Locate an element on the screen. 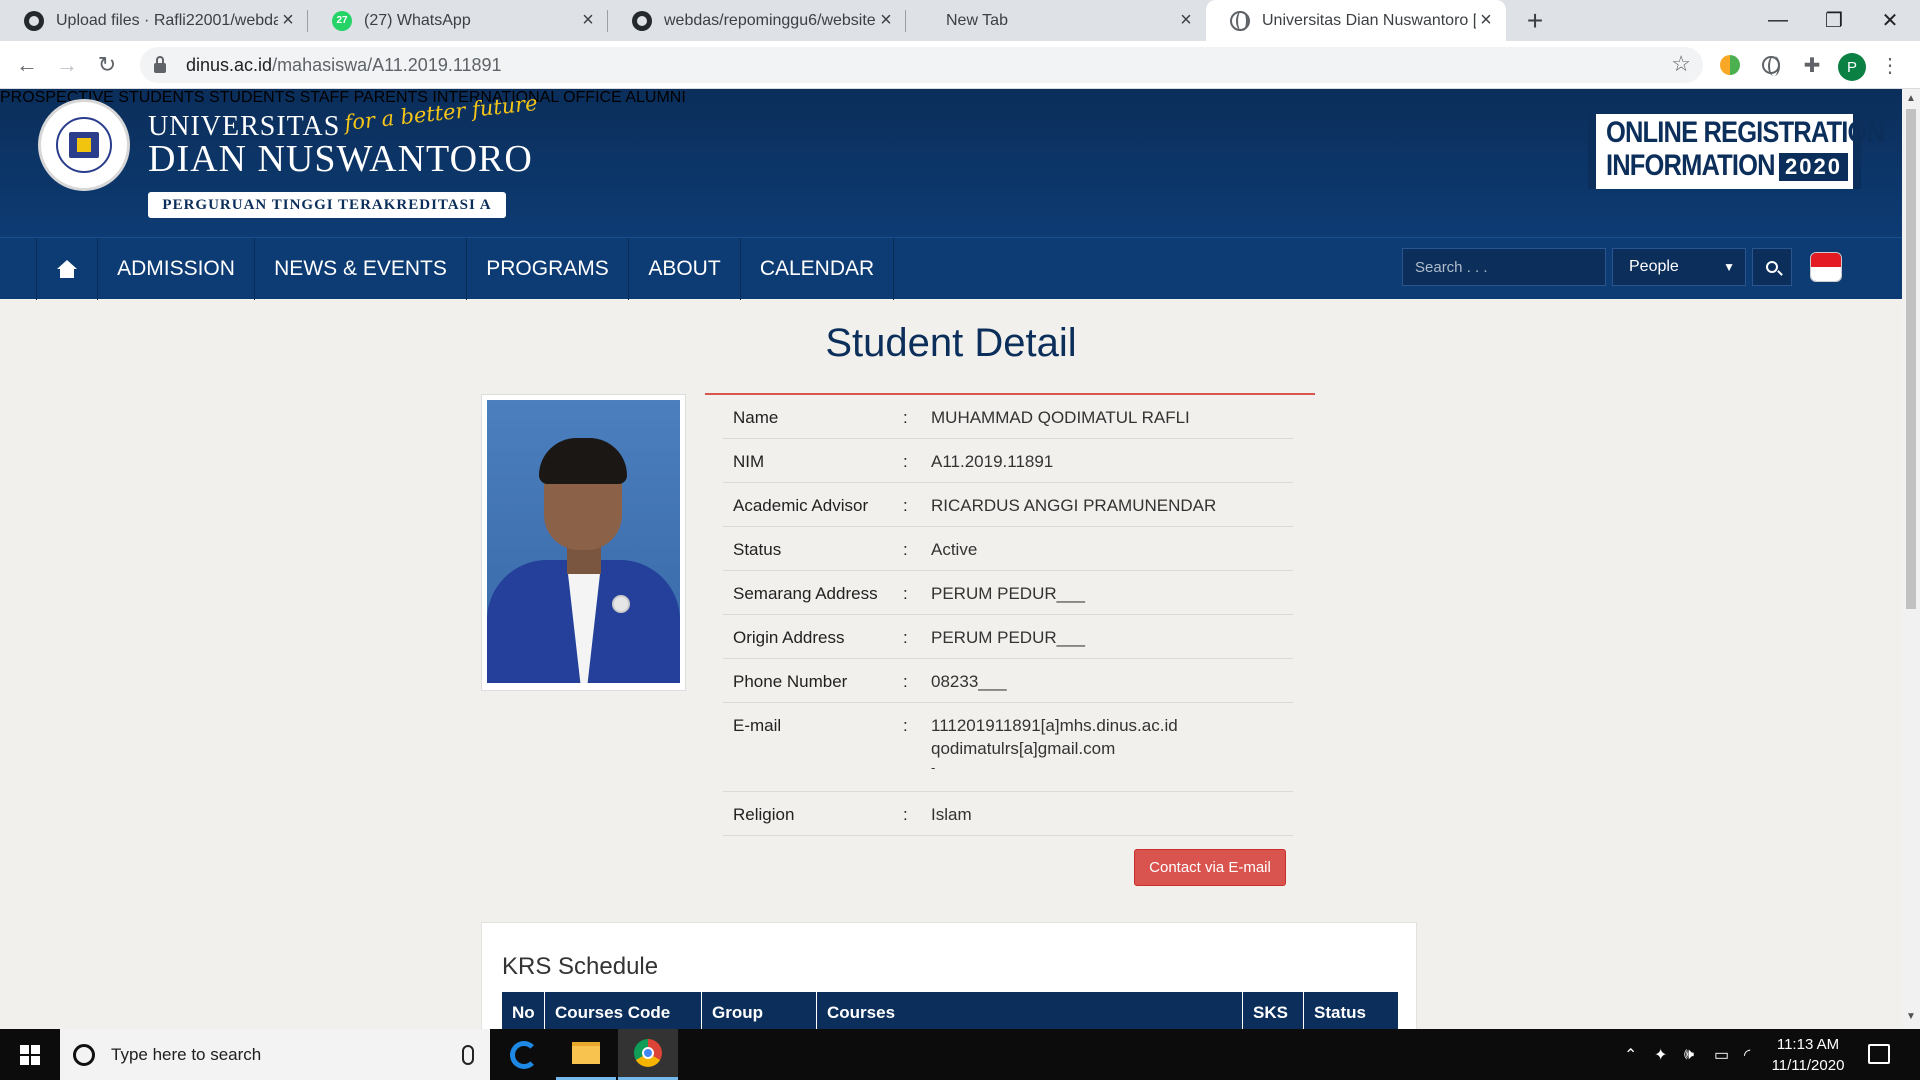  profile-avatar: P is located at coordinates (1852, 67).